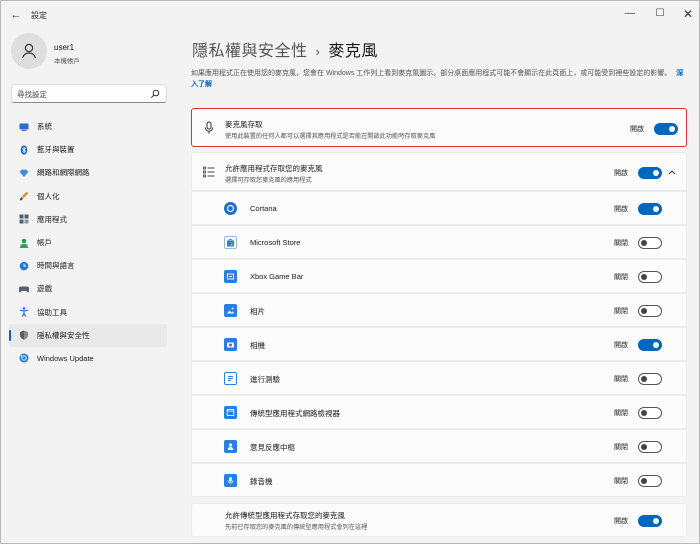 The height and width of the screenshot is (544, 700). What do you see at coordinates (88, 312) in the screenshot?
I see `sidebar-item-accessibility: 協助工具` at bounding box center [88, 312].